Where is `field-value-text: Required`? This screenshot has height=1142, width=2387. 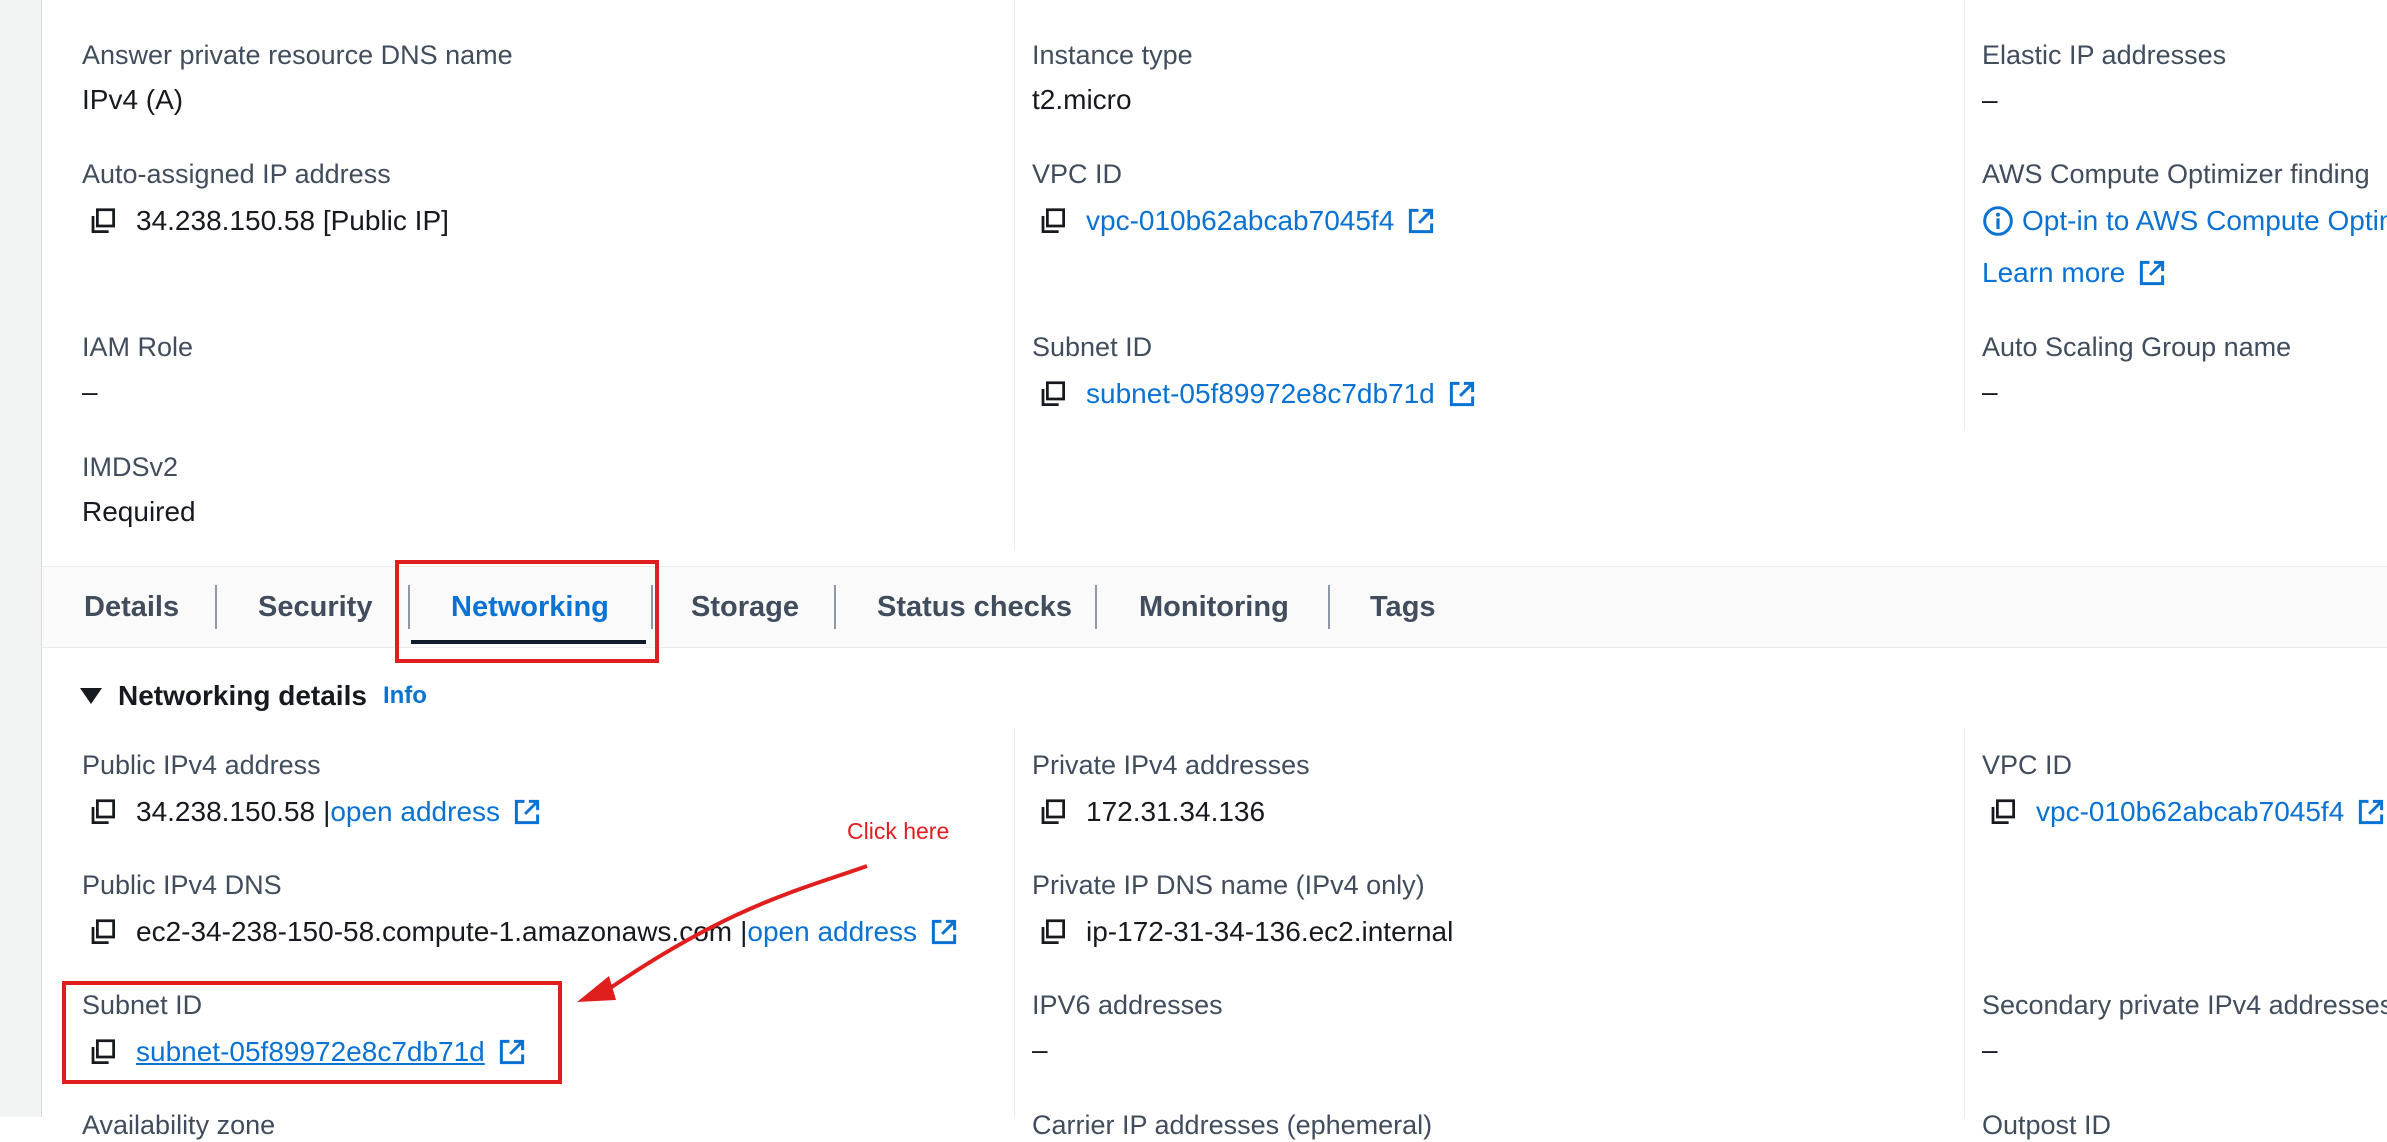
field-value-text: Required is located at coordinates (139, 511).